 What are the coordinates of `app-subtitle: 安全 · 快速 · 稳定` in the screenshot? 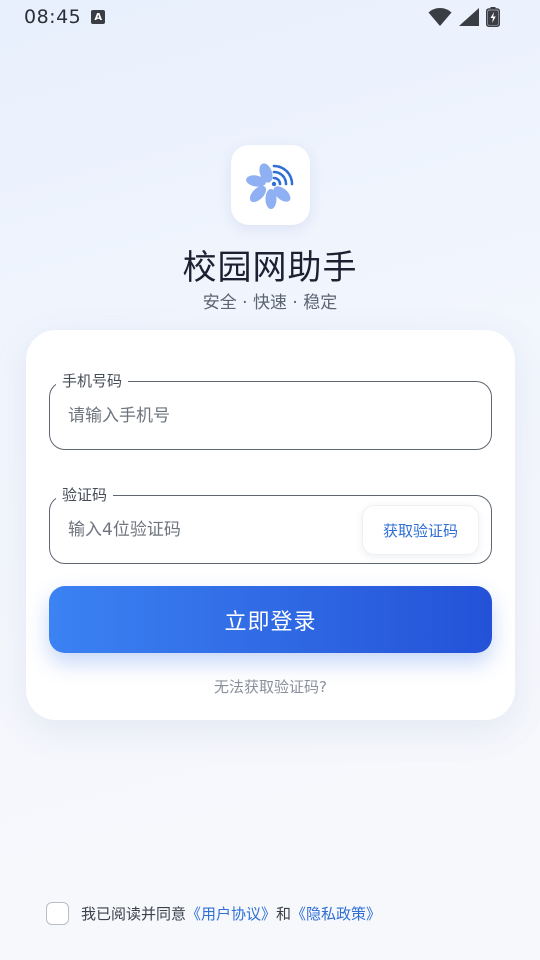 It's located at (270, 303).